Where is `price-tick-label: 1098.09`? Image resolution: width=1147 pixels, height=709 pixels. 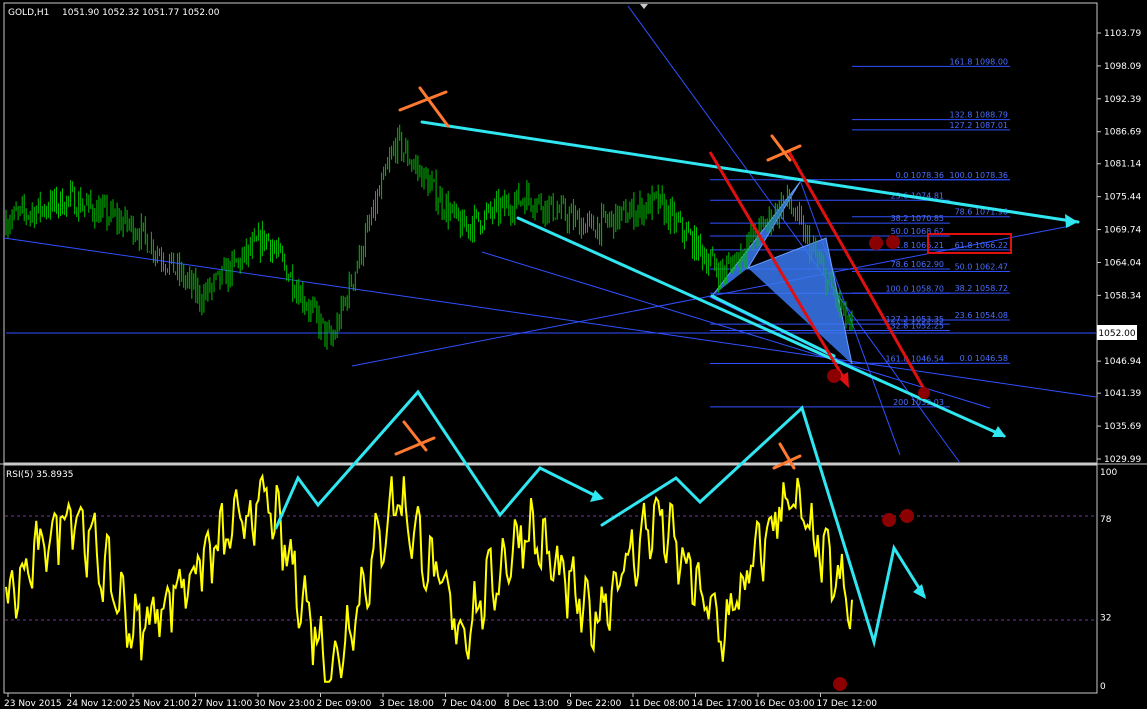 price-tick-label: 1098.09 is located at coordinates (1122, 67).